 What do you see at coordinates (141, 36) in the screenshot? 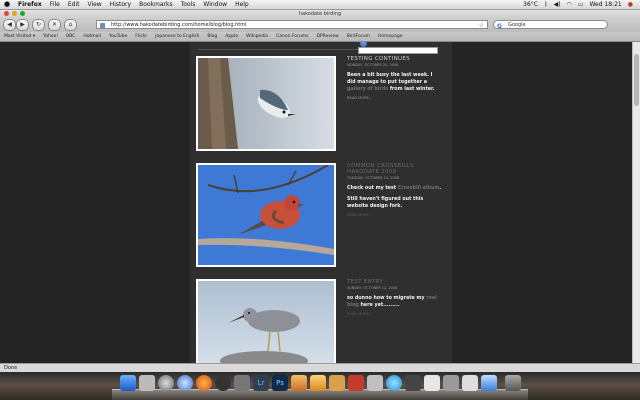
I see `bookmark-flickr: Flickr` at bounding box center [141, 36].